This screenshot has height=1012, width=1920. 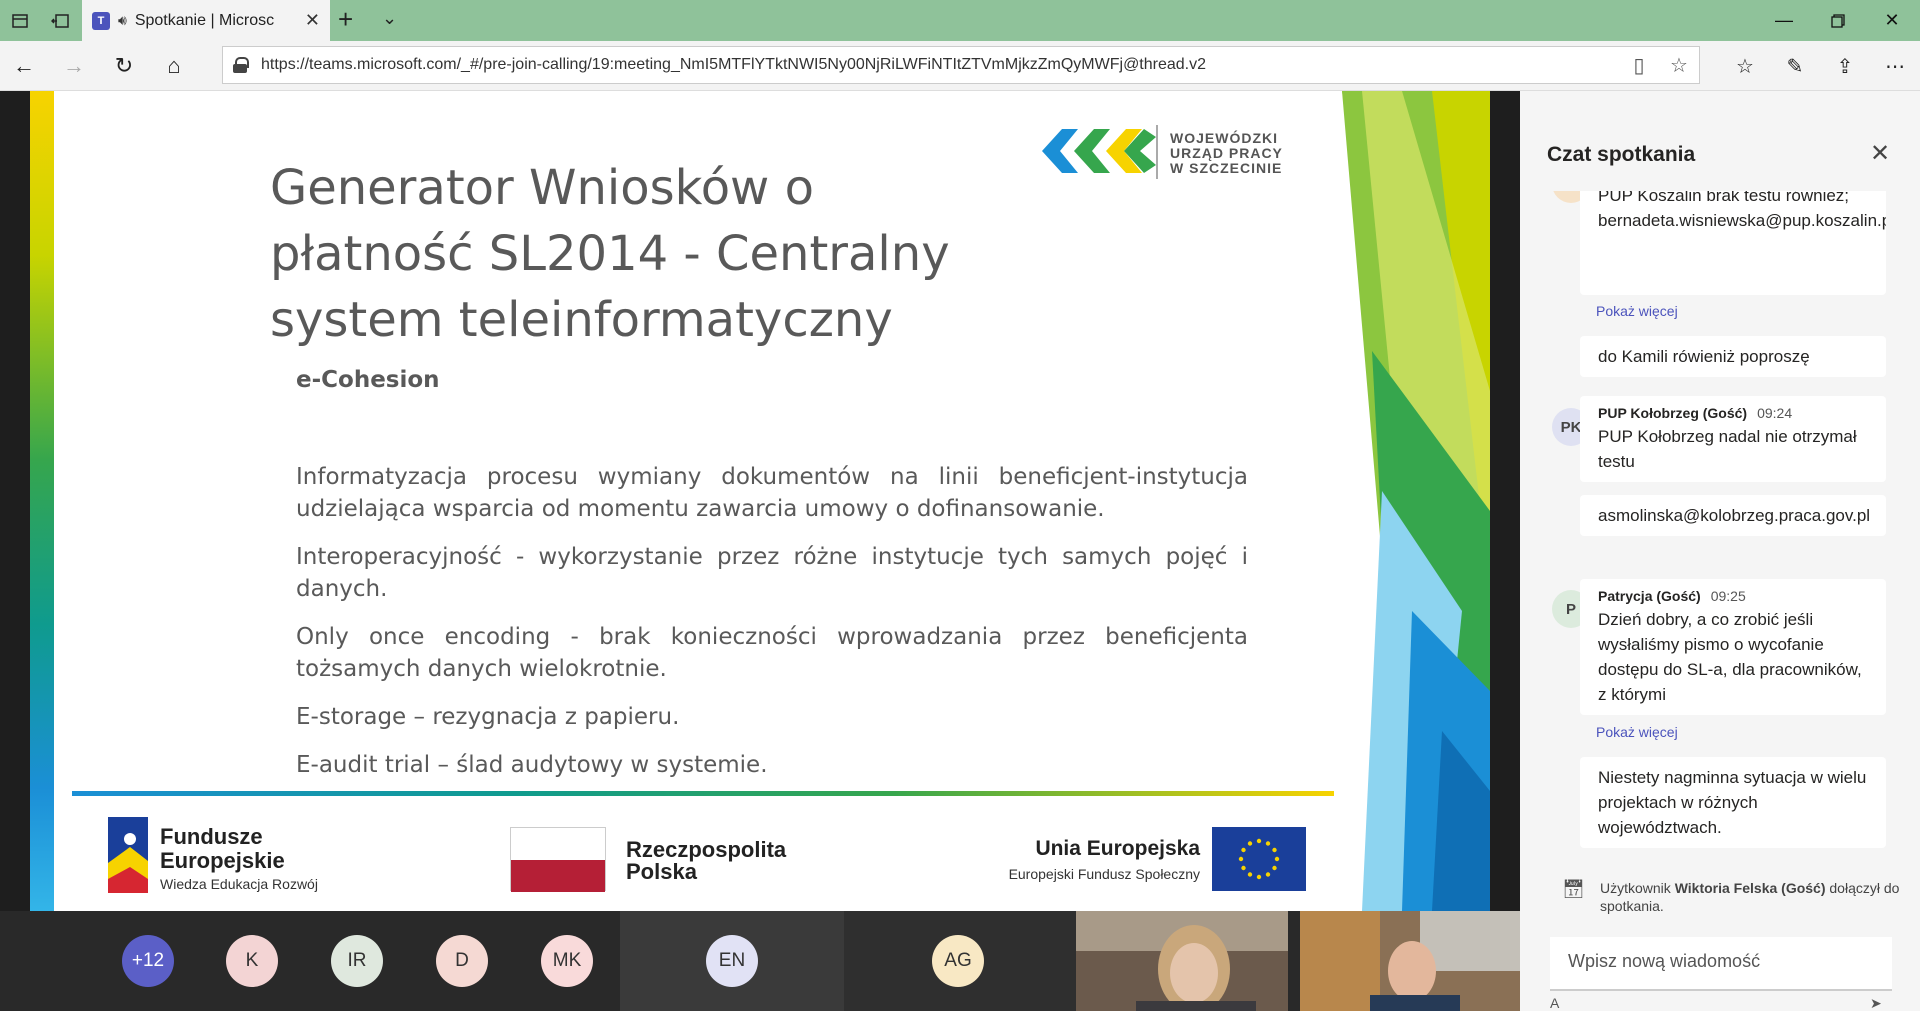 I want to click on video-frame-woman, so click(x=1182, y=961).